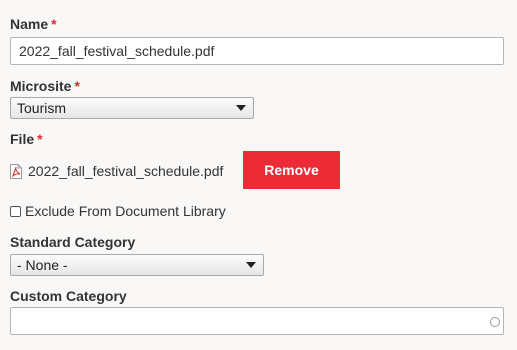 The image size is (517, 350). Describe the element at coordinates (33, 24) in the screenshot. I see `name-label: Name *` at that location.